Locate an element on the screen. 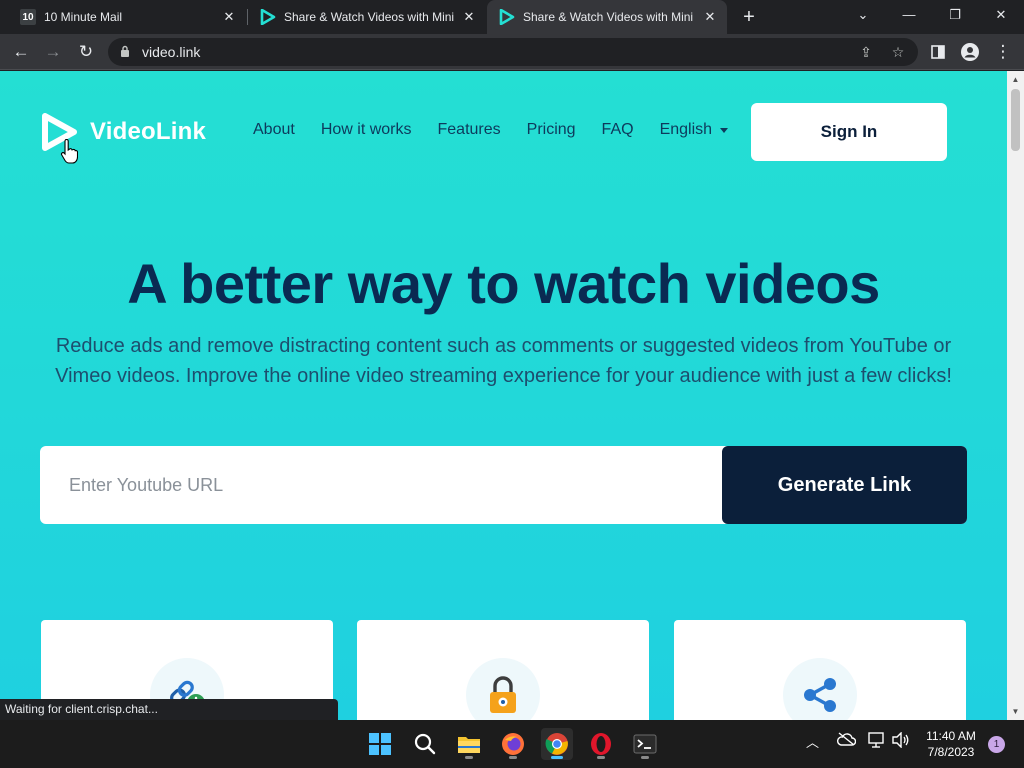 Image resolution: width=1024 pixels, height=768 pixels. terminal-icon is located at coordinates (645, 744).